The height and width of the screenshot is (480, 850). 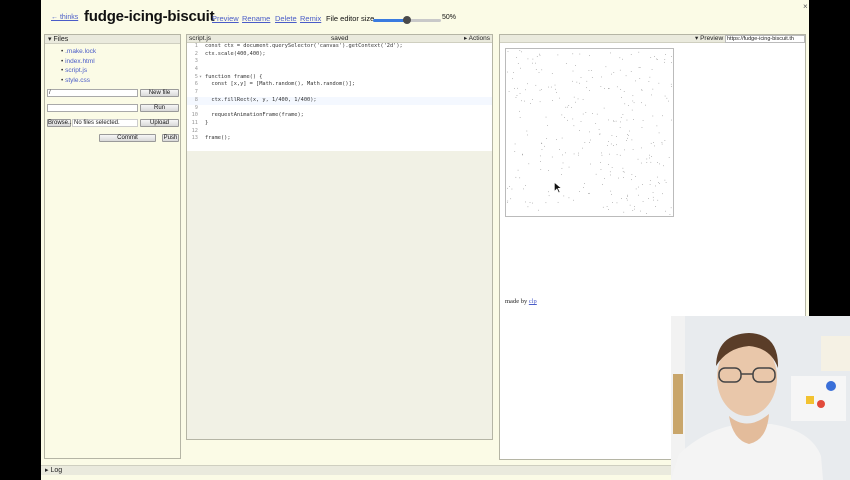 What do you see at coordinates (120, 71) in the screenshot?
I see `file-item-script-js: script.js` at bounding box center [120, 71].